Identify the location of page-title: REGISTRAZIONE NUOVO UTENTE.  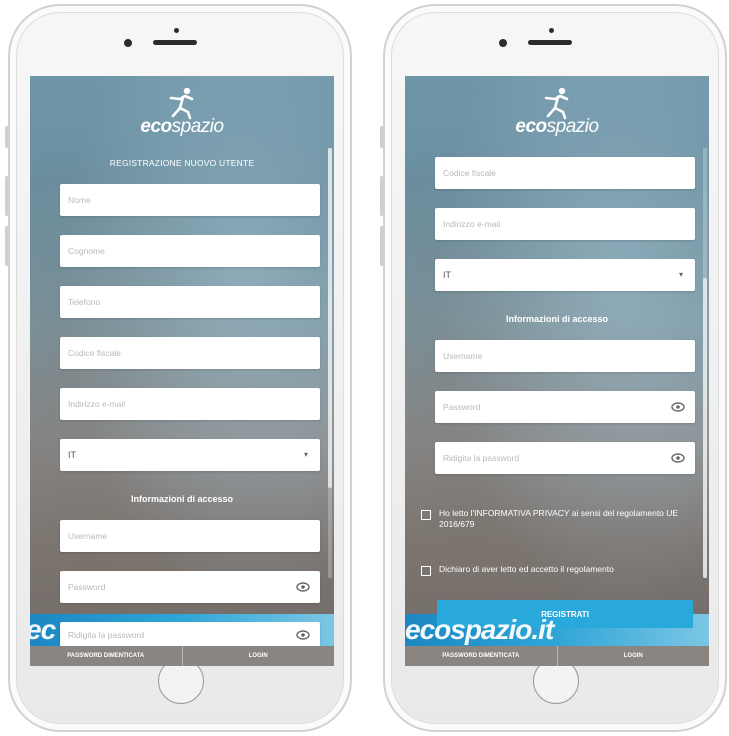
(182, 163).